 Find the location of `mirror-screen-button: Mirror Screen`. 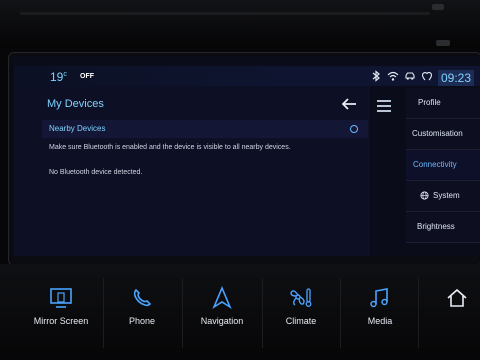

mirror-screen-button: Mirror Screen is located at coordinates (61, 314).